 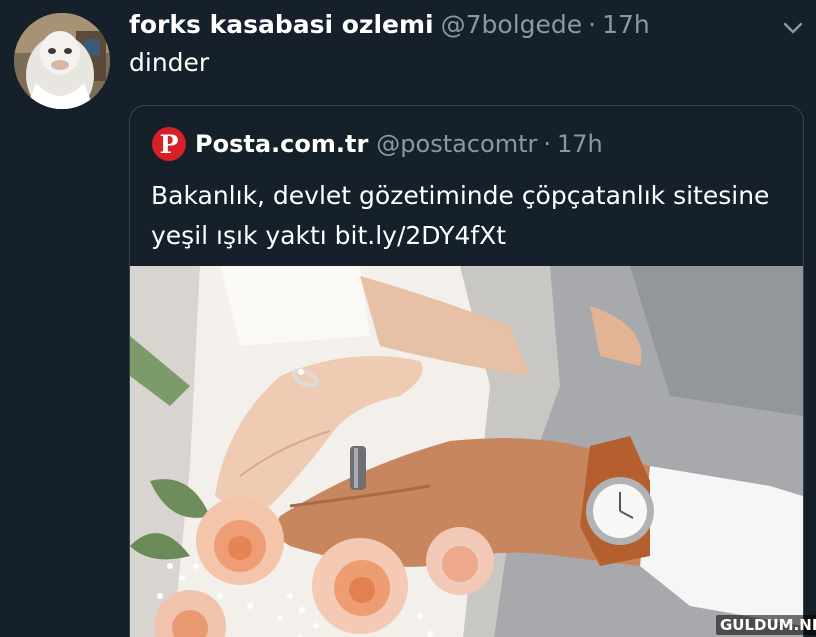 What do you see at coordinates (282, 144) in the screenshot?
I see `quoted-display-name: Posta.com.tr` at bounding box center [282, 144].